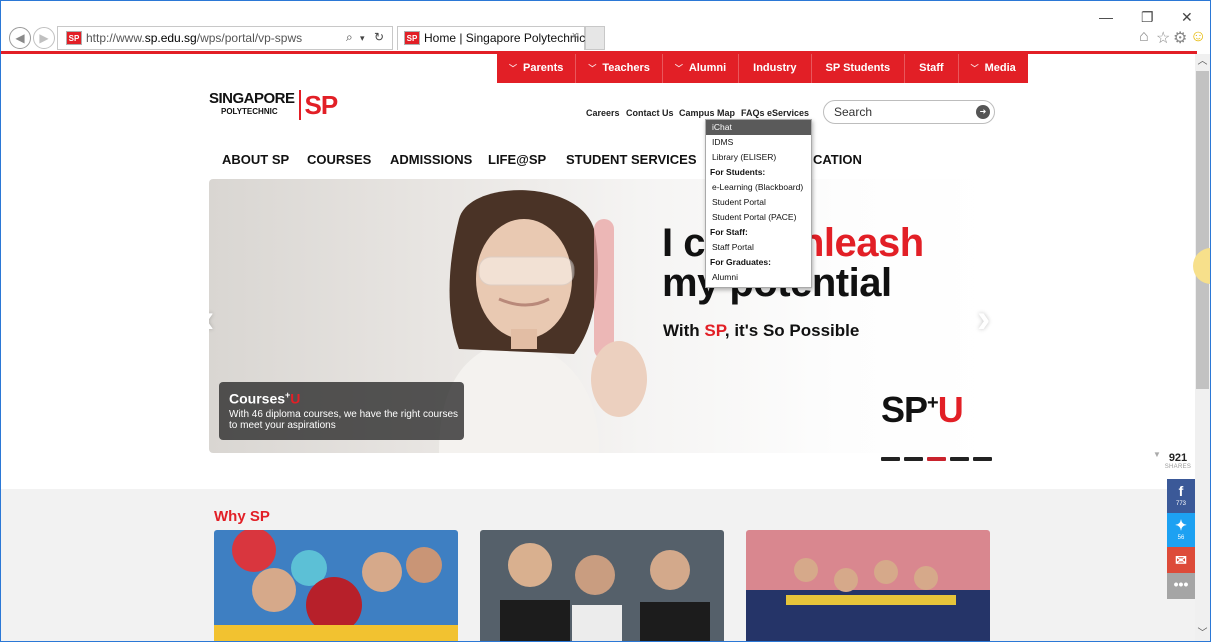 This screenshot has height=642, width=1211. What do you see at coordinates (788, 113) in the screenshot?
I see `link-eservices: eServices` at bounding box center [788, 113].